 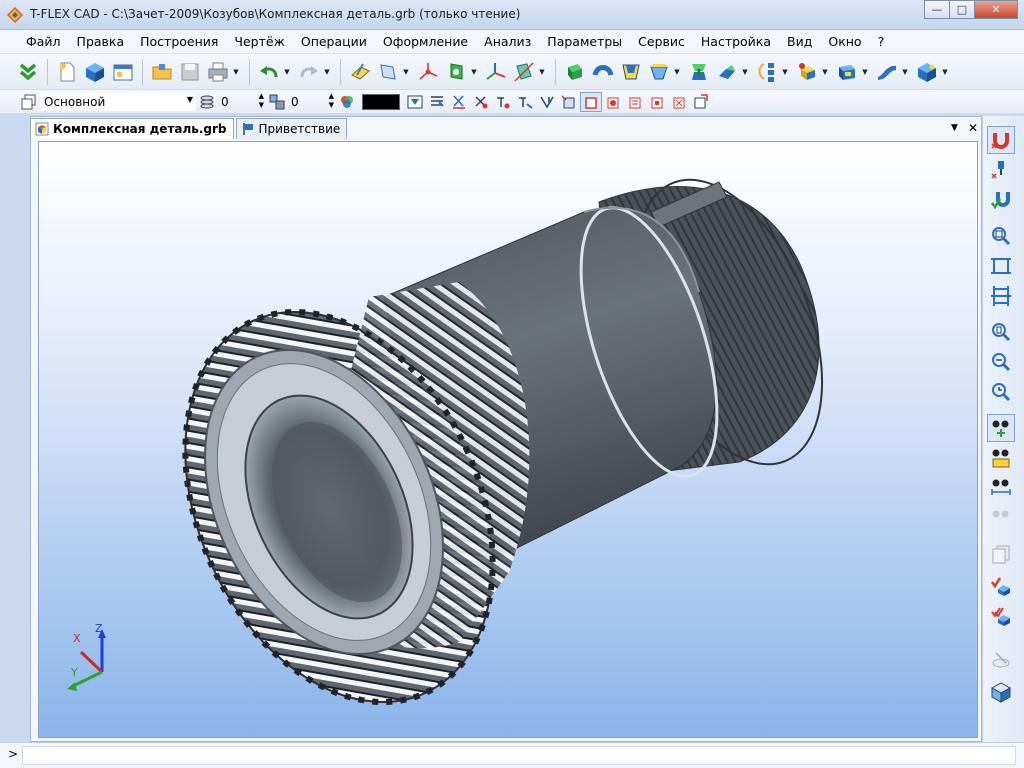 I want to click on menu-help: ?, so click(x=881, y=41).